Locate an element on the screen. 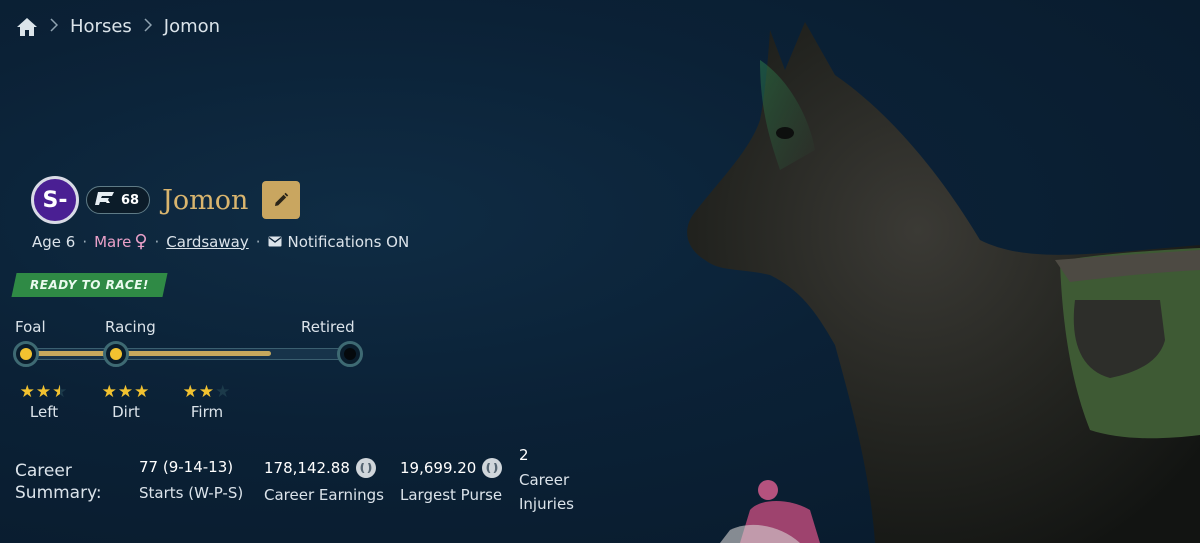 The height and width of the screenshot is (543, 1200). preference-condition: ★★★ Firm is located at coordinates (207, 403).